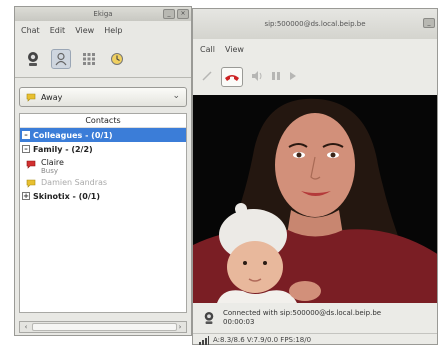 This screenshot has height=345, width=439. I want to click on scroll-left-icon: ‹, so click(26, 327).